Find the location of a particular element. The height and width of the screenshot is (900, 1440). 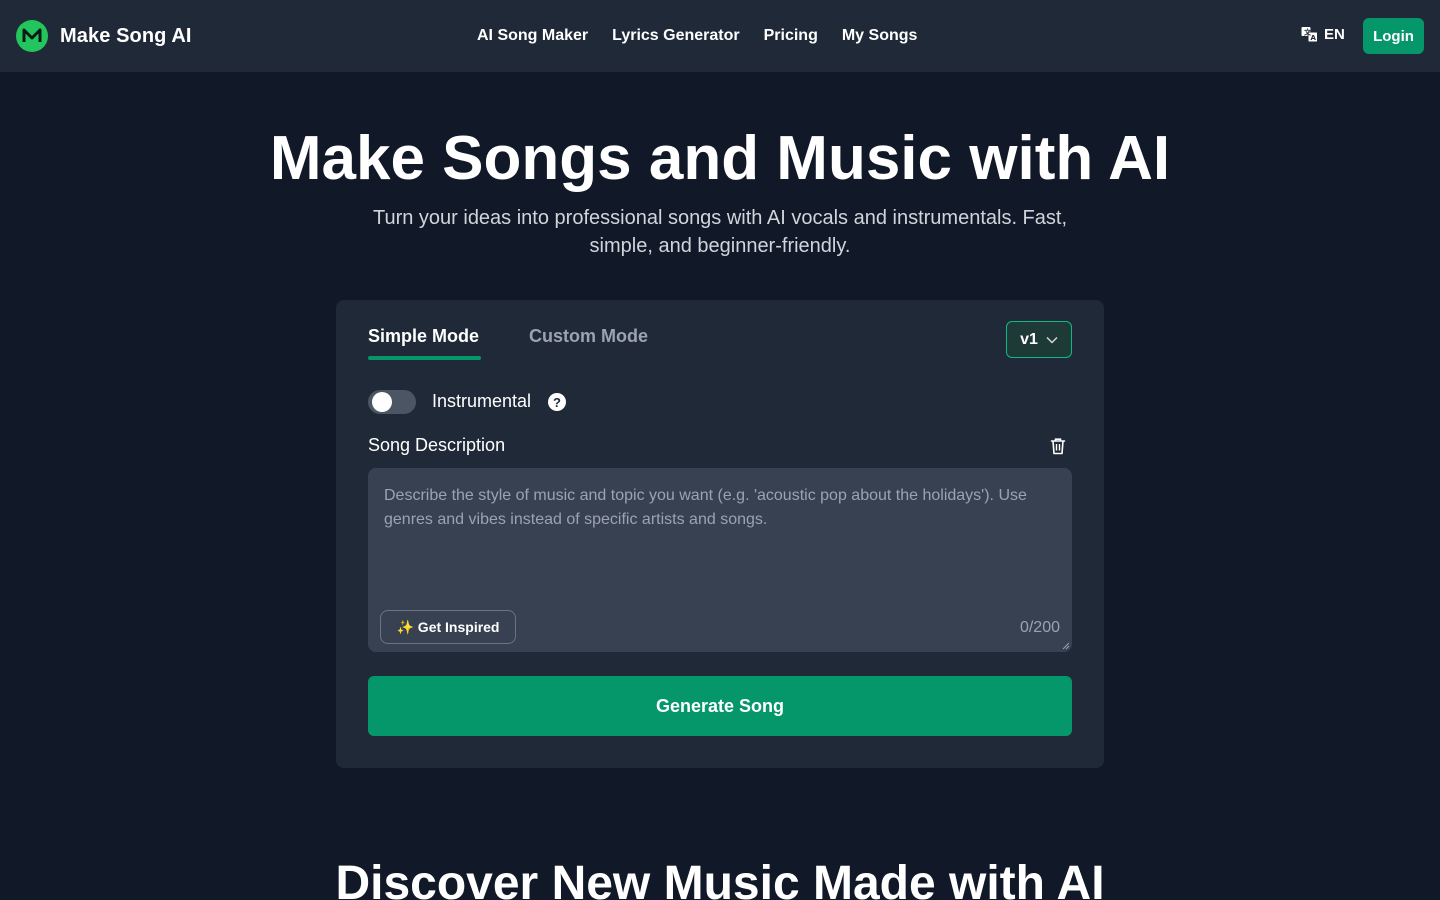

instrumental-label: Instrumental is located at coordinates (482, 401).